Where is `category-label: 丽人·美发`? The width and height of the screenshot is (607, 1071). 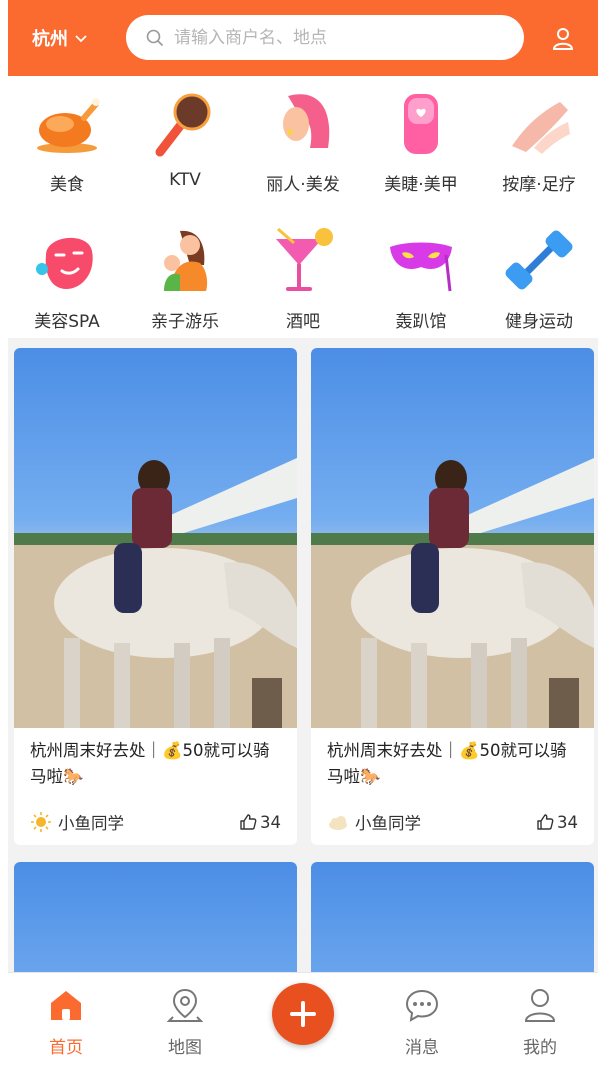
category-label: 丽人·美发 is located at coordinates (303, 185).